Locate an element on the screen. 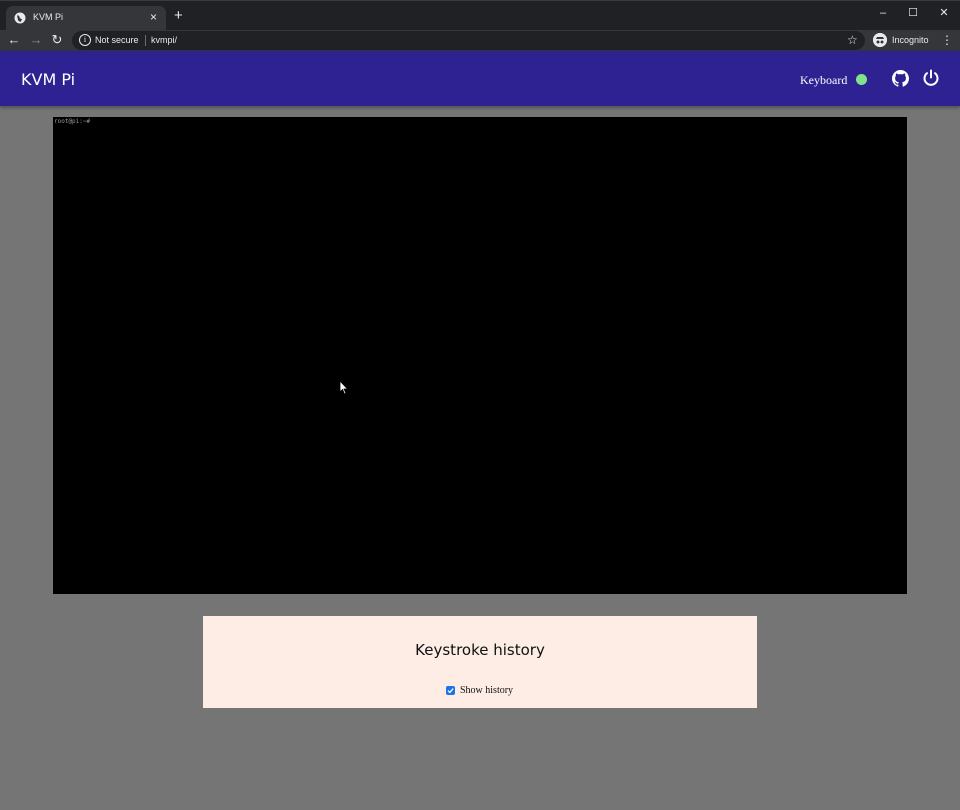 This screenshot has width=960, height=810. keystroke-history-panel: Keystroke history Show history is located at coordinates (480, 662).